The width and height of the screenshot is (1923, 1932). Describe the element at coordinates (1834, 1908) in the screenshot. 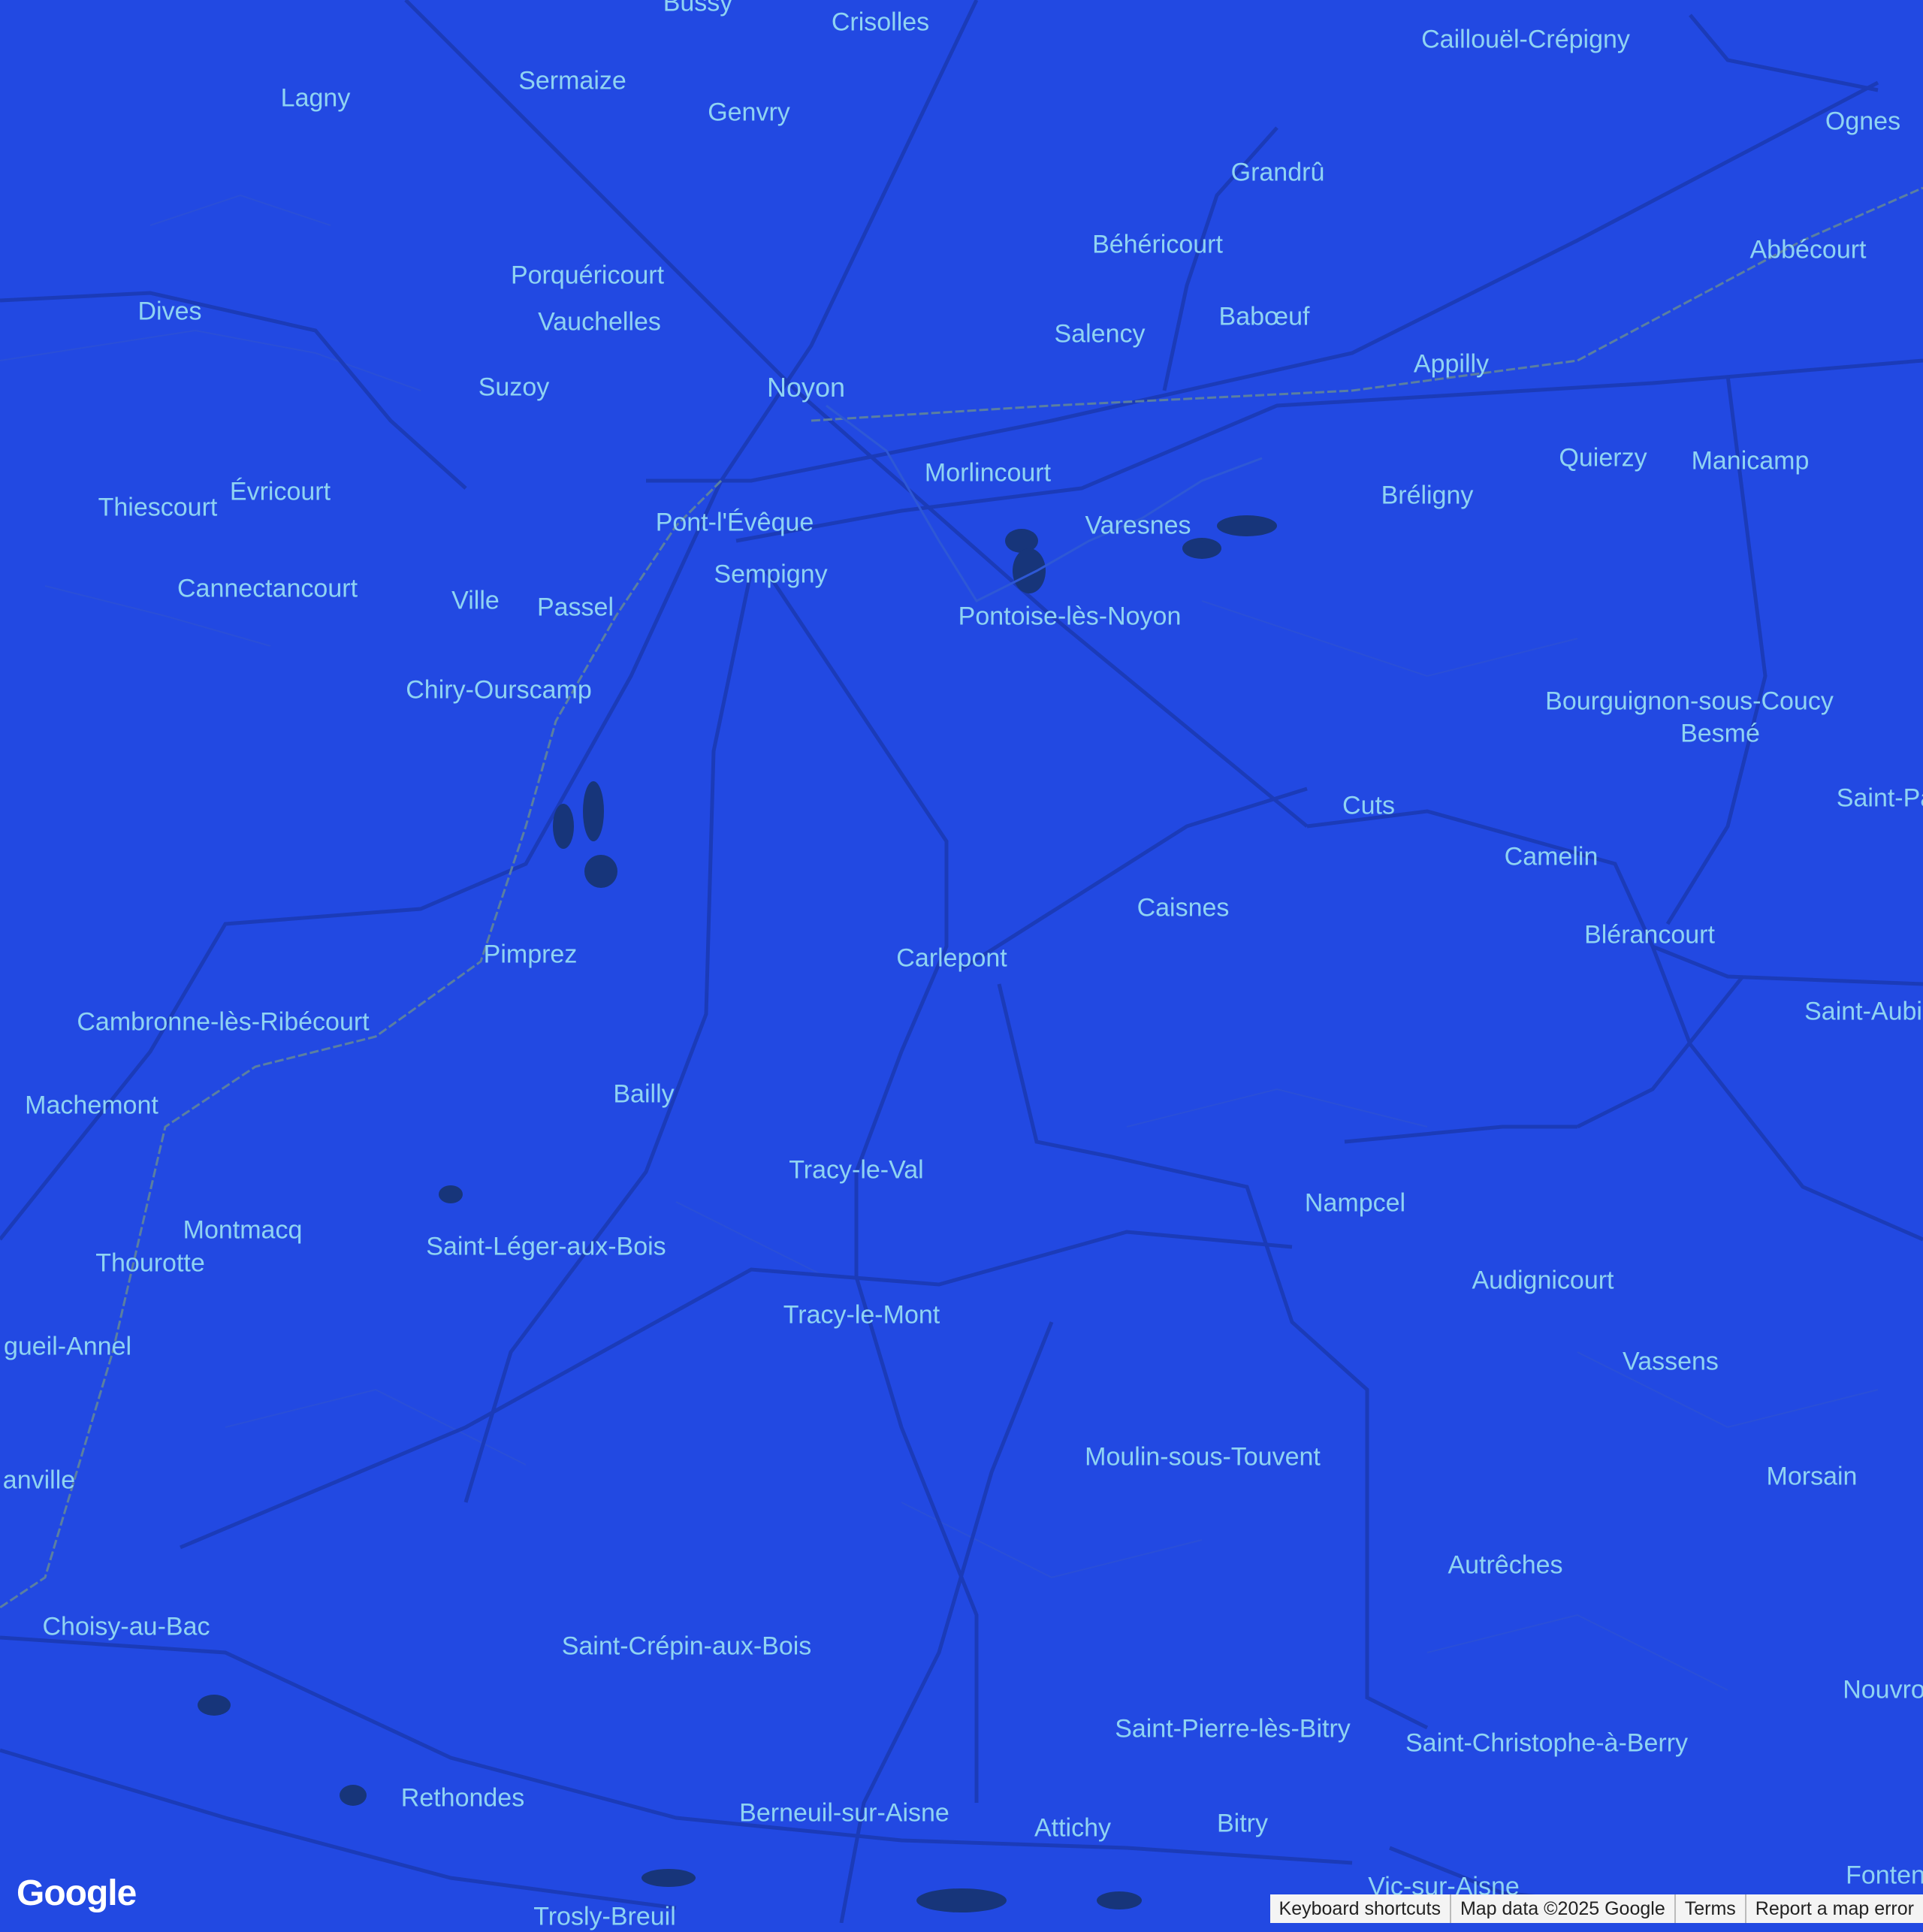

I see `report-error-link: Report a map error` at that location.